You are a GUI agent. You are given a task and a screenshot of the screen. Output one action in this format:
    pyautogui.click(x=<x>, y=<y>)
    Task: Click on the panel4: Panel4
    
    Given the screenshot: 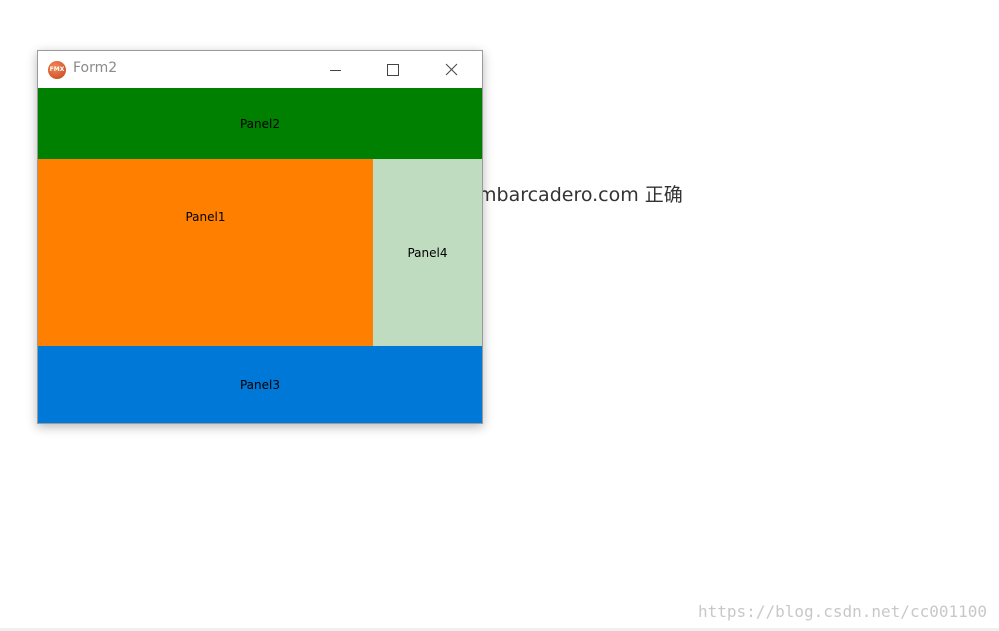 What is the action you would take?
    pyautogui.click(x=427, y=252)
    